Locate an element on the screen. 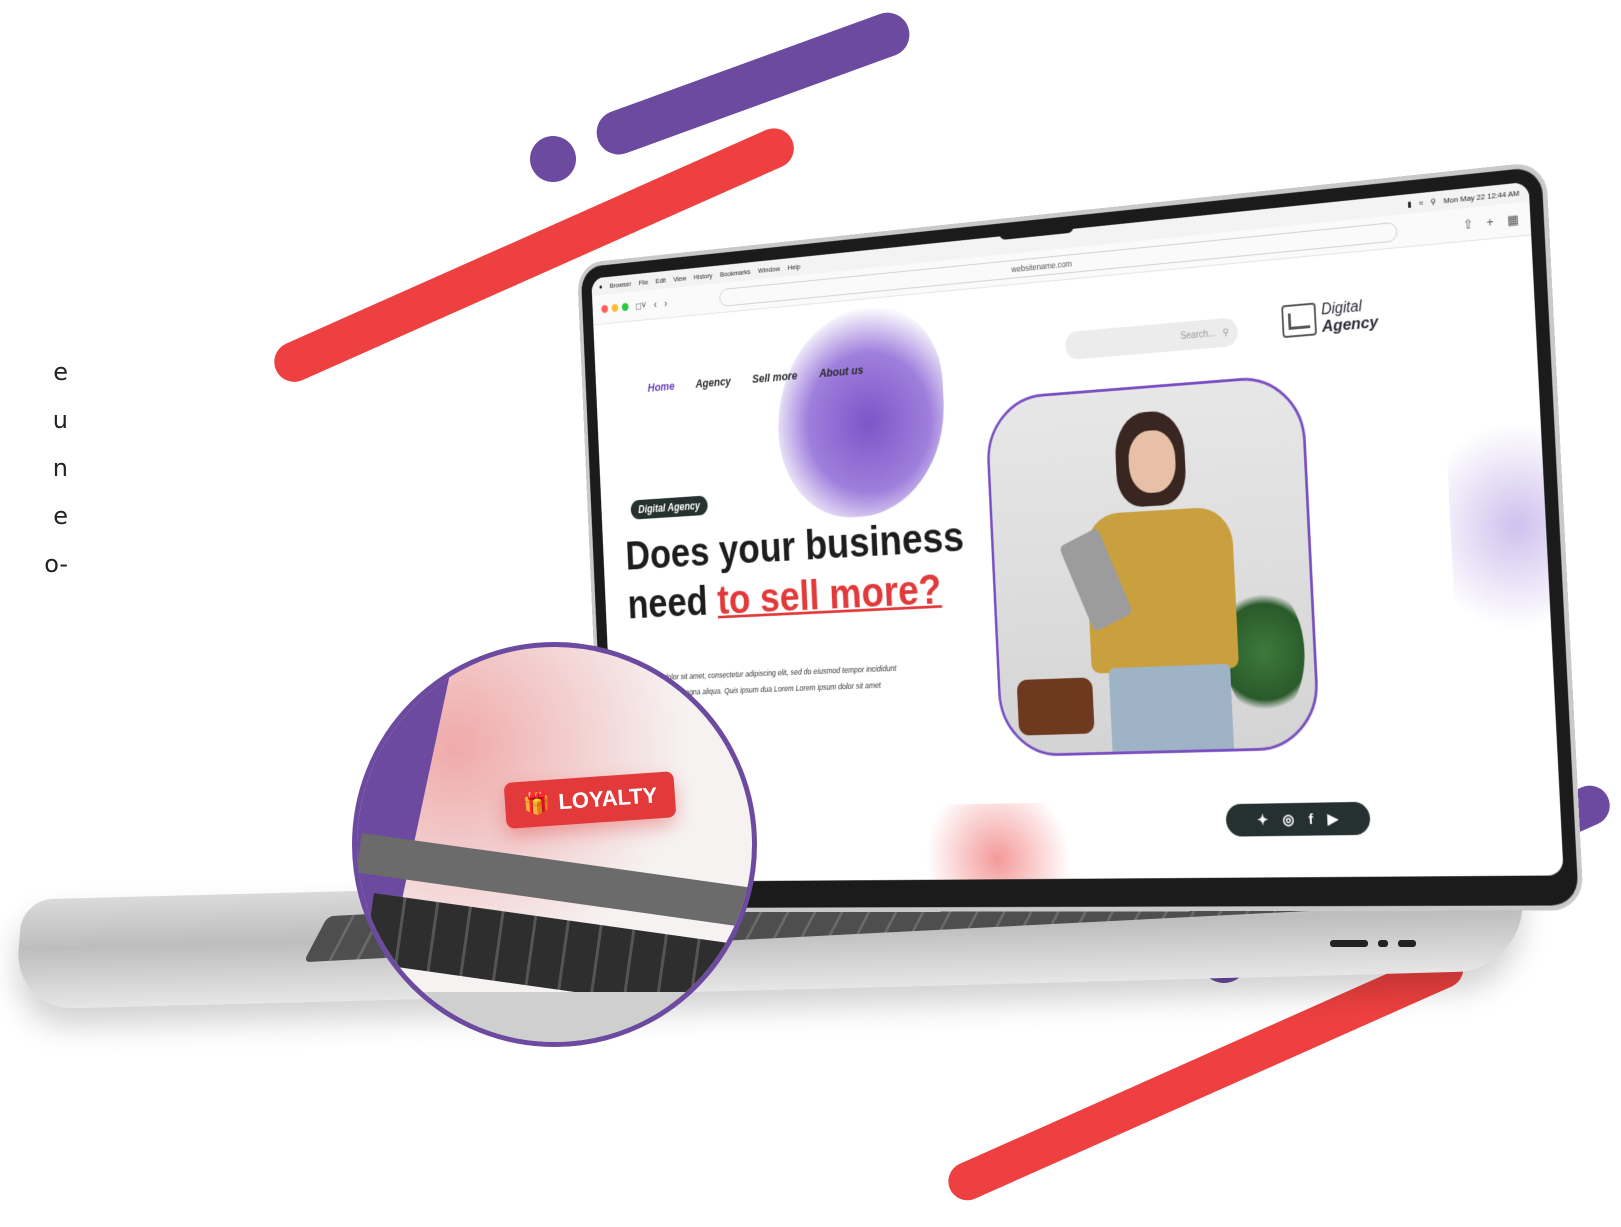 This screenshot has height=1227, width=1621. side-line-3: n is located at coordinates (60, 468).